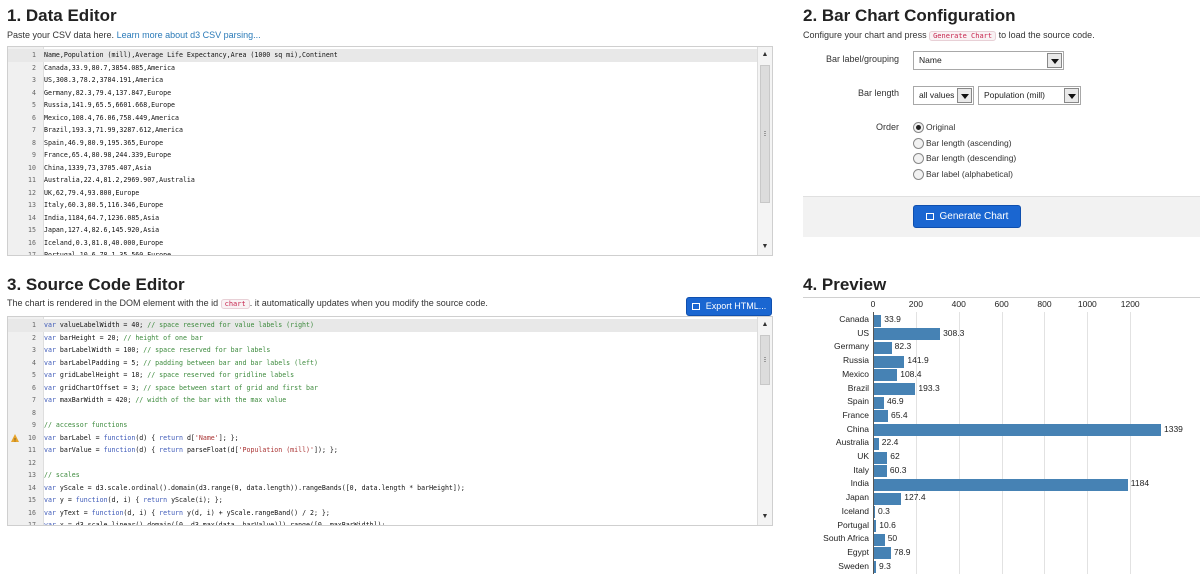 Image resolution: width=1200 pixels, height=580 pixels. I want to click on x-tick-label: 0, so click(873, 304).